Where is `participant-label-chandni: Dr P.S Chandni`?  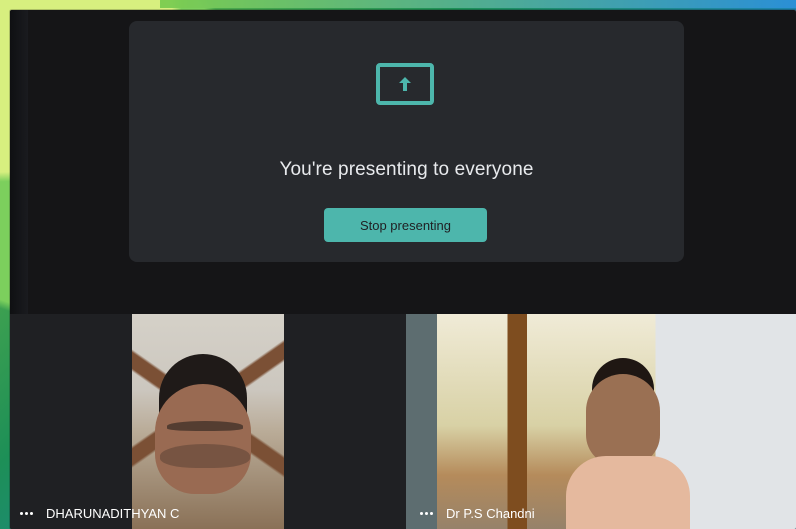
participant-label-chandni: Dr P.S Chandni is located at coordinates (477, 513).